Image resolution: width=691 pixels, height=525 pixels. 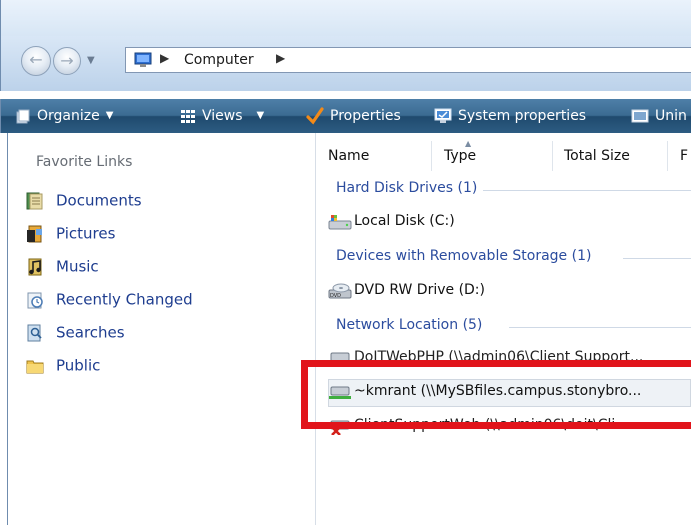 What do you see at coordinates (406, 292) in the screenshot?
I see `drive-item-dvd-rw: DVD DVD RW Drive (D:)` at bounding box center [406, 292].